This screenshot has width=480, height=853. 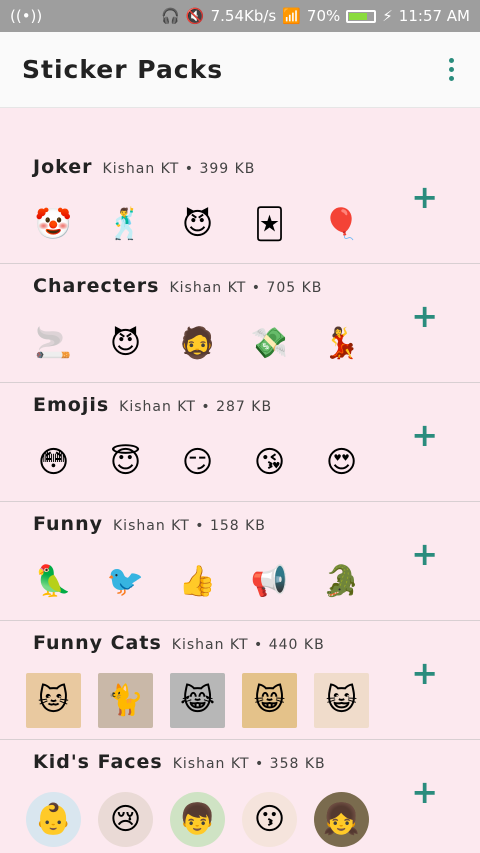 I want to click on pack-name: Emojis, so click(x=71, y=405).